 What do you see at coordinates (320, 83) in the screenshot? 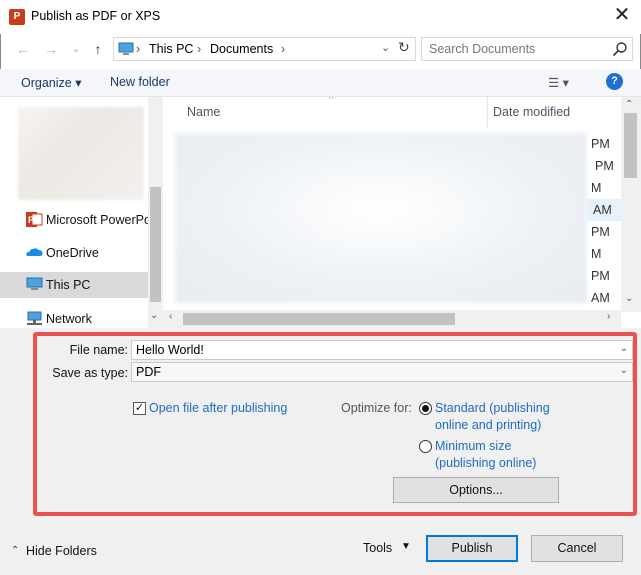
I see `command-toolbar: Organize ▾ New folder ☰ ▾ ?` at bounding box center [320, 83].